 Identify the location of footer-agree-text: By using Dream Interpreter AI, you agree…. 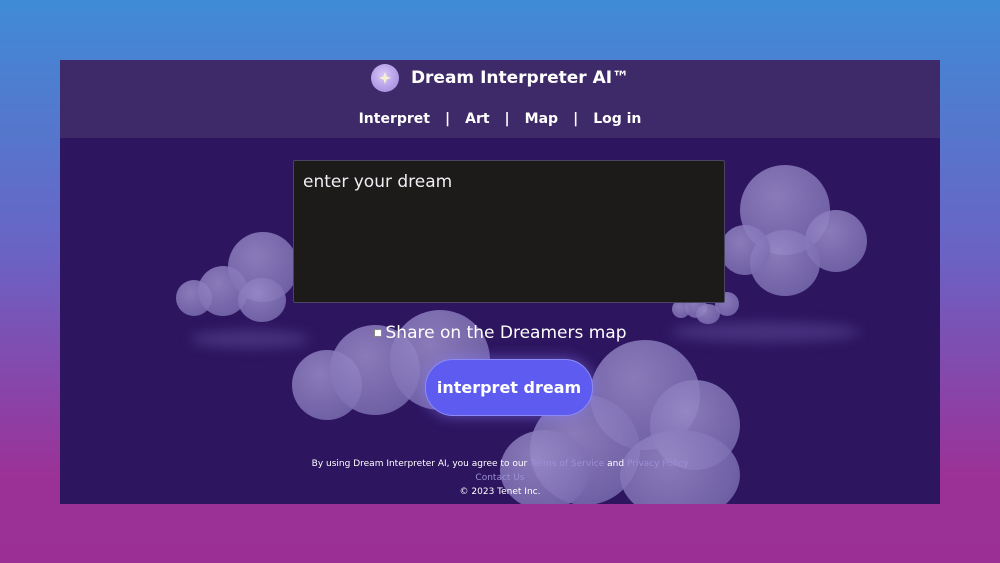
(419, 464).